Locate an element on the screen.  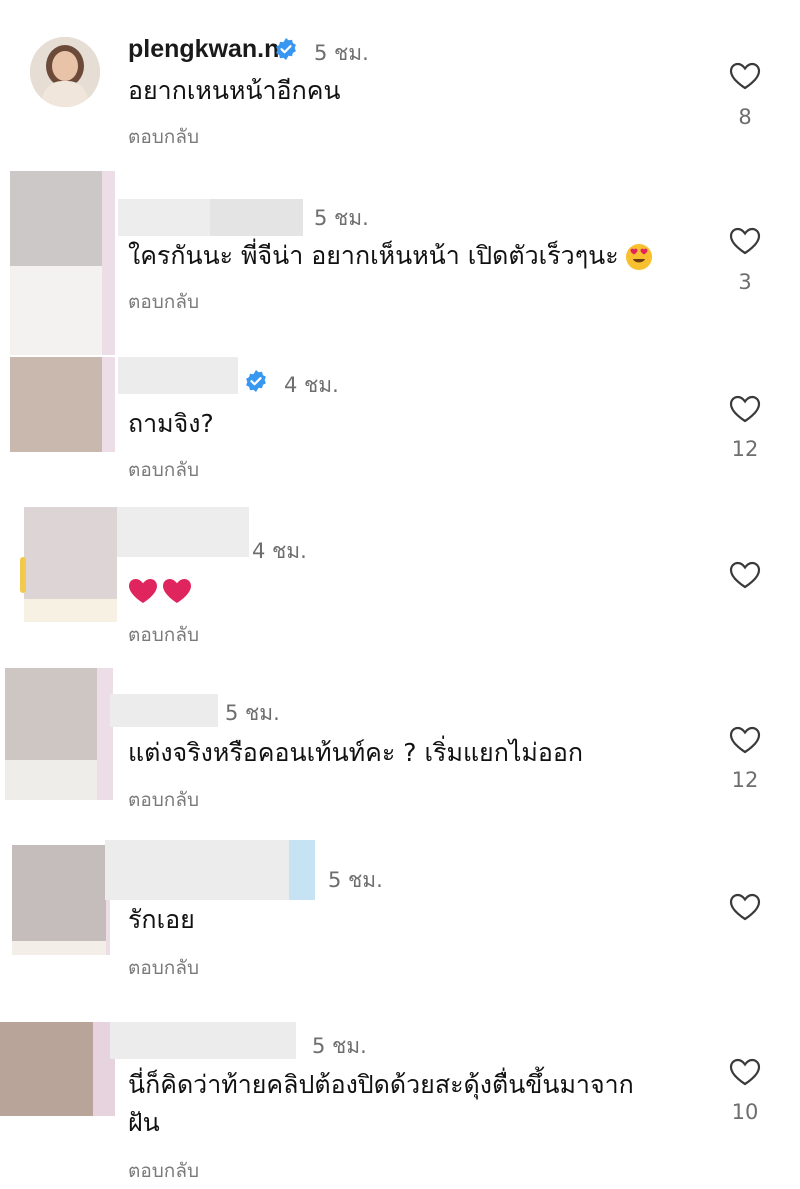
comment-text: อยากเหนหน้าอีกคน is located at coordinates (234, 90).